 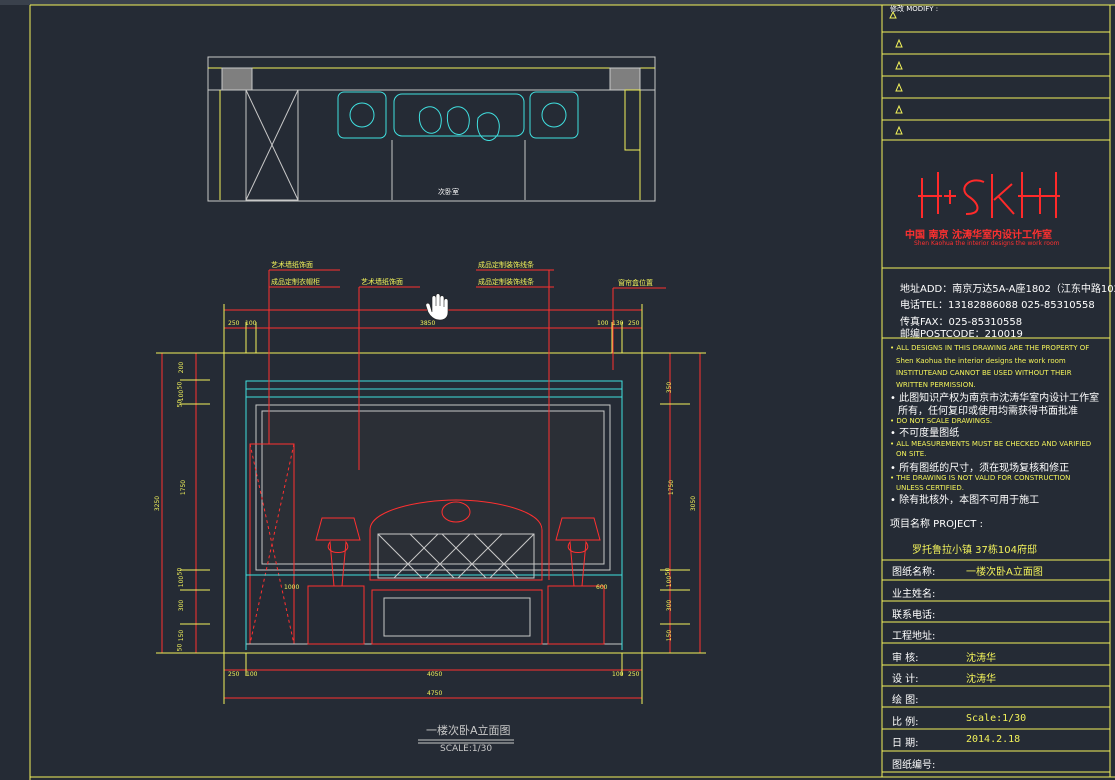 I want to click on callout-underlines, so click(x=467, y=279).